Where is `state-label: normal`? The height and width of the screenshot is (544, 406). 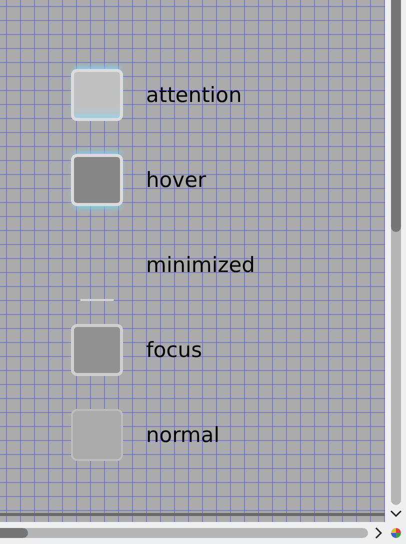
state-label: normal is located at coordinates (183, 435).